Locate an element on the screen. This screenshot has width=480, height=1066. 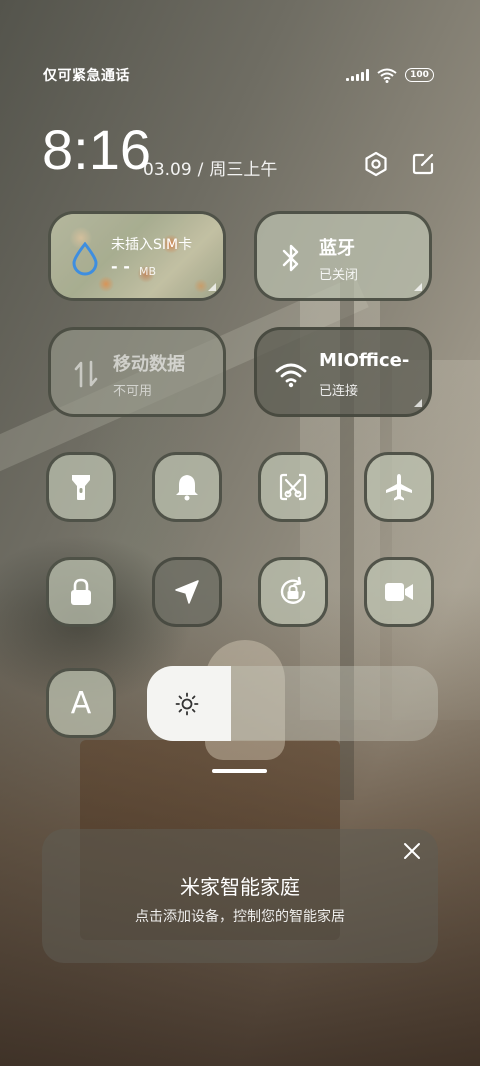
carrier-text: 仅可紧急通话 is located at coordinates (86, 76).